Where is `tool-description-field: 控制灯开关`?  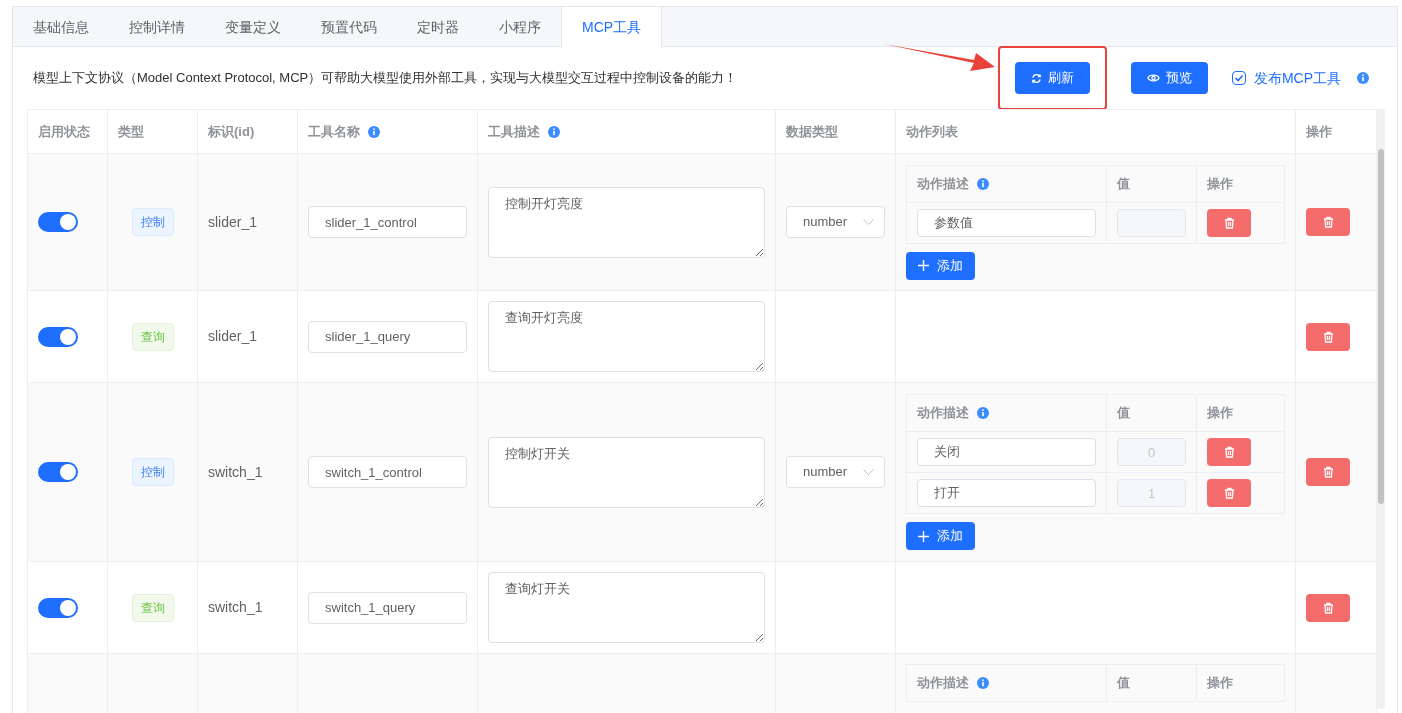 tool-description-field: 控制灯开关 is located at coordinates (626, 472).